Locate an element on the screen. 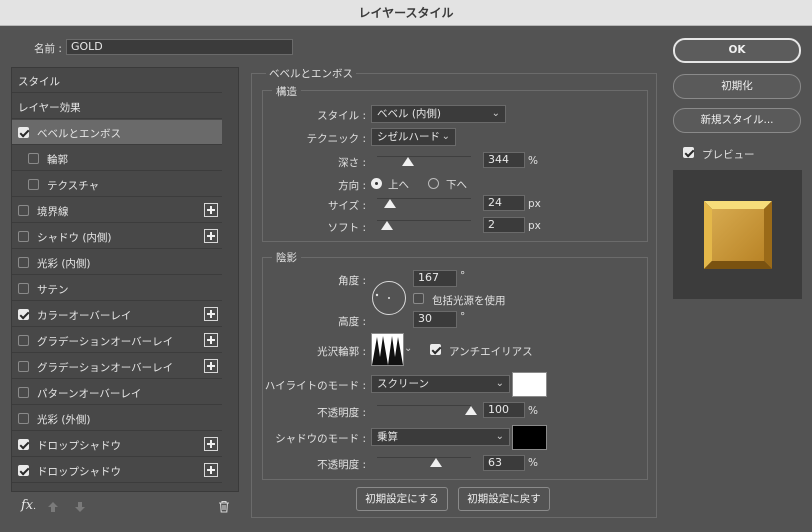  sidebar-item-label: ベベルとエンボス is located at coordinates (79, 134).